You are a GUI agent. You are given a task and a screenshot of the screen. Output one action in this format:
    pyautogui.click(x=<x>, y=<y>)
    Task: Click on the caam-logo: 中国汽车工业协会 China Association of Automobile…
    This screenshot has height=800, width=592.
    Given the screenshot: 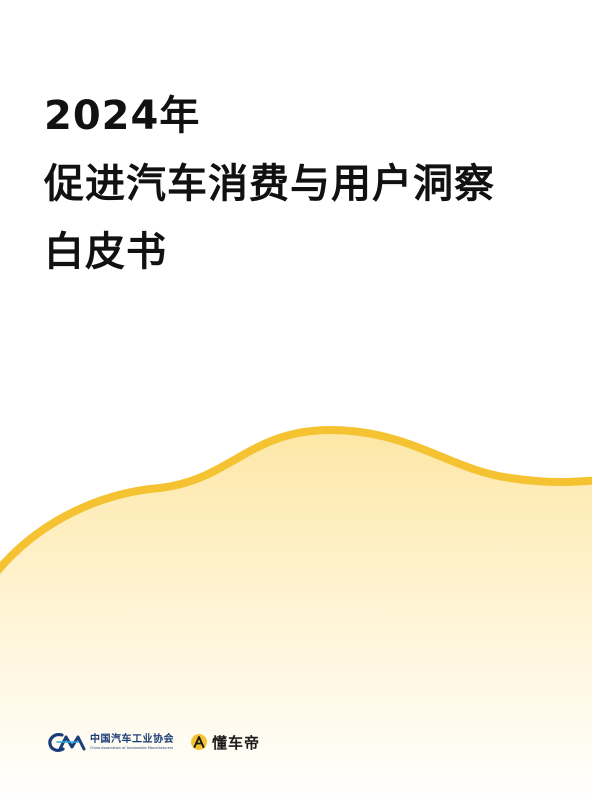 What is the action you would take?
    pyautogui.click(x=111, y=742)
    